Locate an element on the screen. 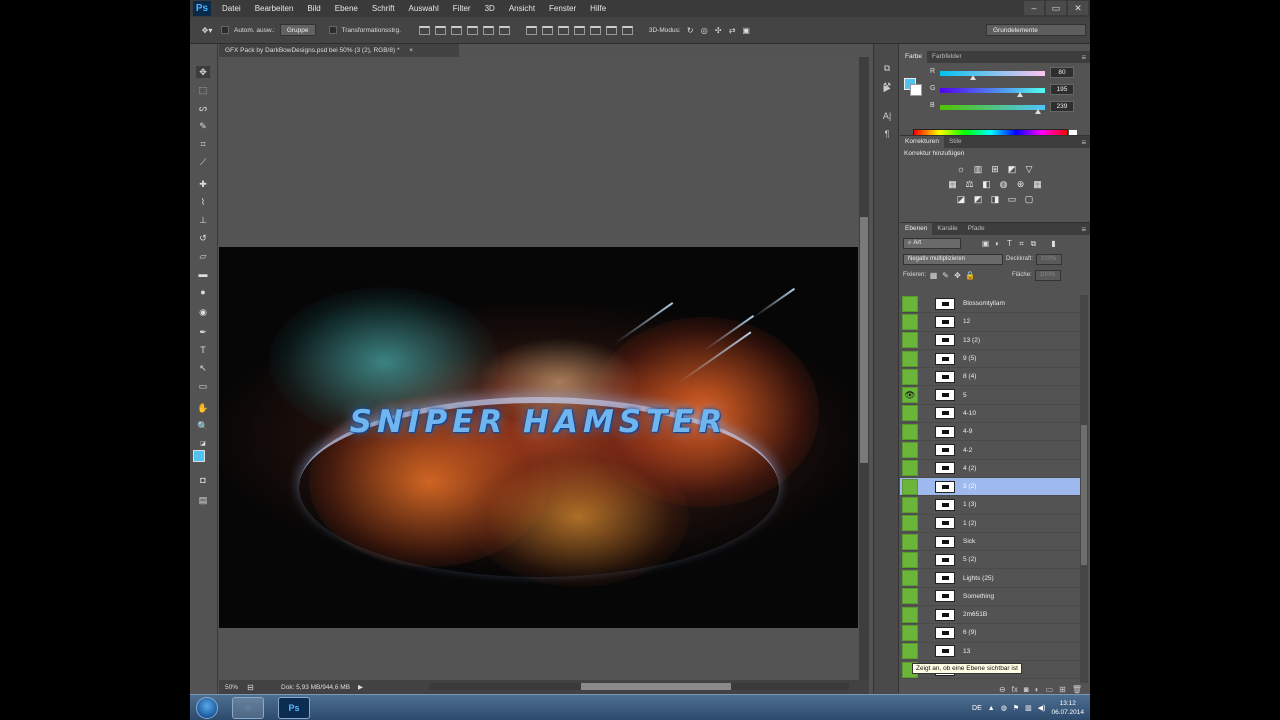 The image size is (1280, 720). slider-b: B 239 is located at coordinates (1009, 107).